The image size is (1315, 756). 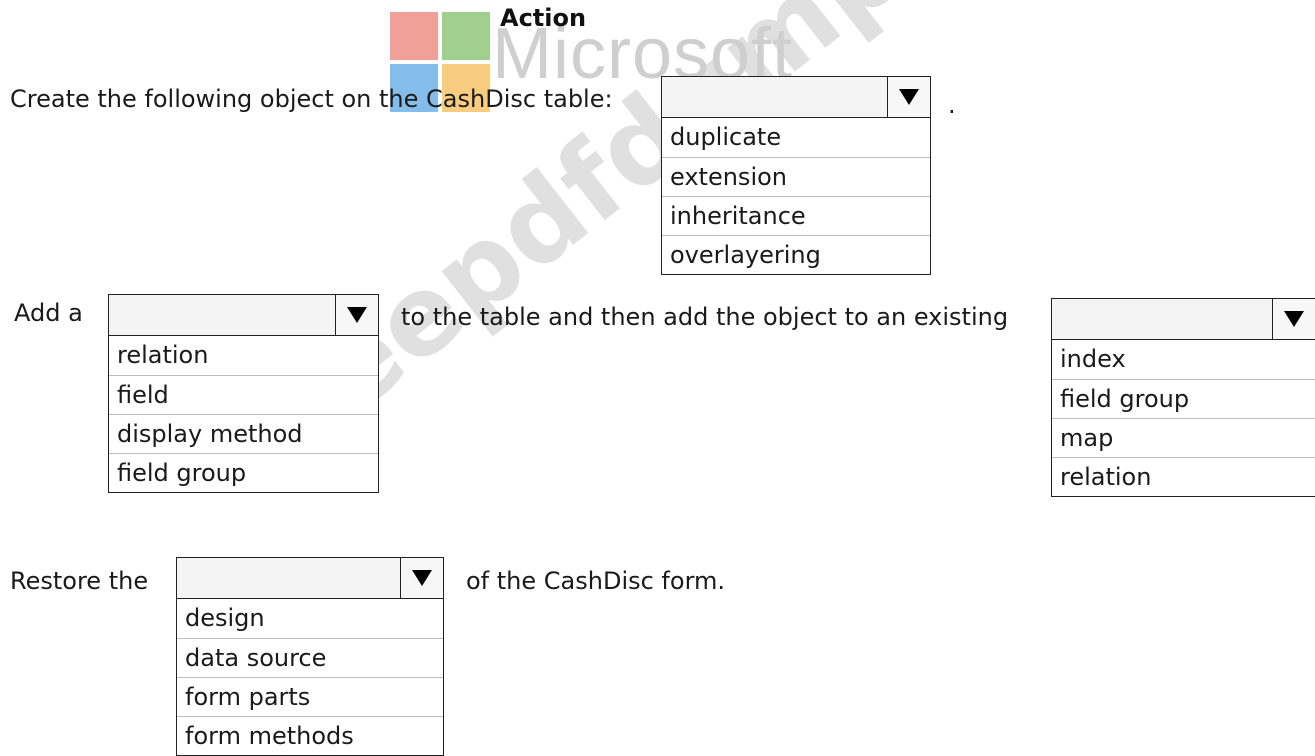 I want to click on option-data-source: data source, so click(x=310, y=657).